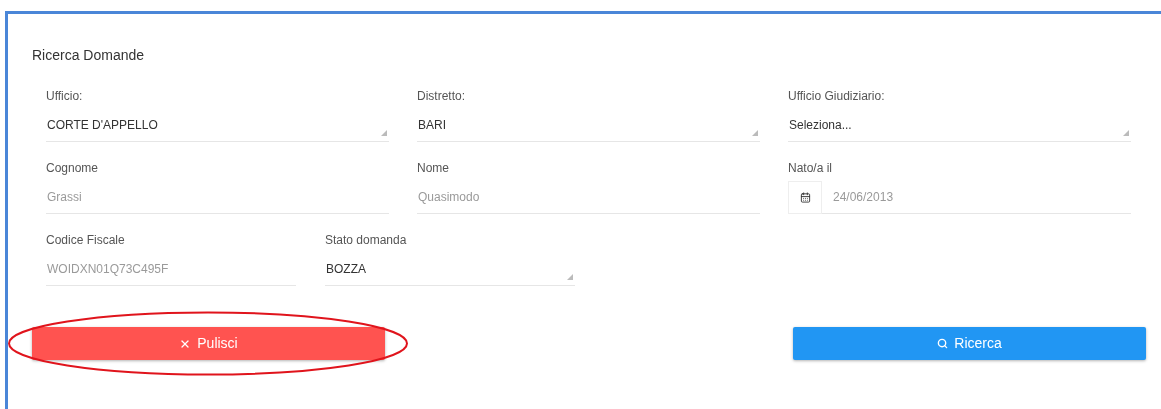  What do you see at coordinates (65, 95) in the screenshot?
I see `field-label: Ufficio:` at bounding box center [65, 95].